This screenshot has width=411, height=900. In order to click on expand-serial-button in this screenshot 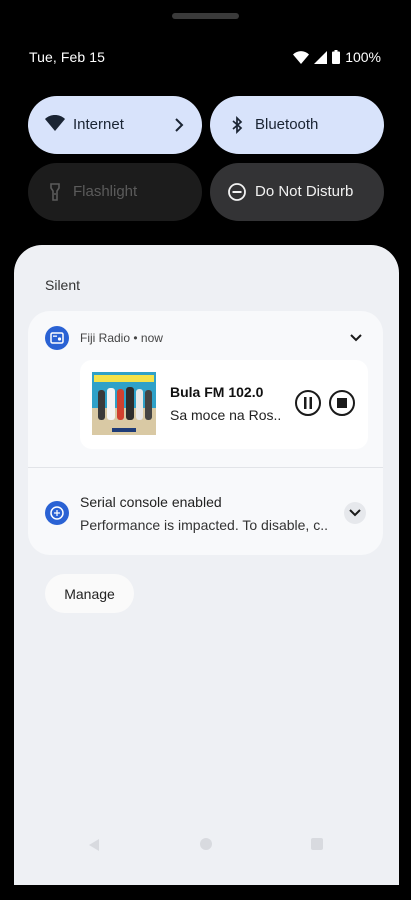, I will do `click(355, 513)`.